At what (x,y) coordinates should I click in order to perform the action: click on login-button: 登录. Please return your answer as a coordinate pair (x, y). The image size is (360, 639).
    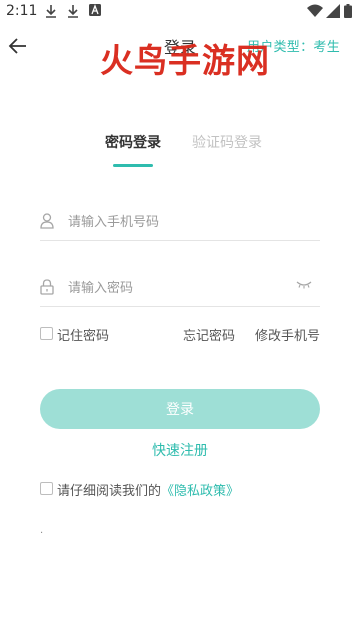
    Looking at the image, I should click on (180, 409).